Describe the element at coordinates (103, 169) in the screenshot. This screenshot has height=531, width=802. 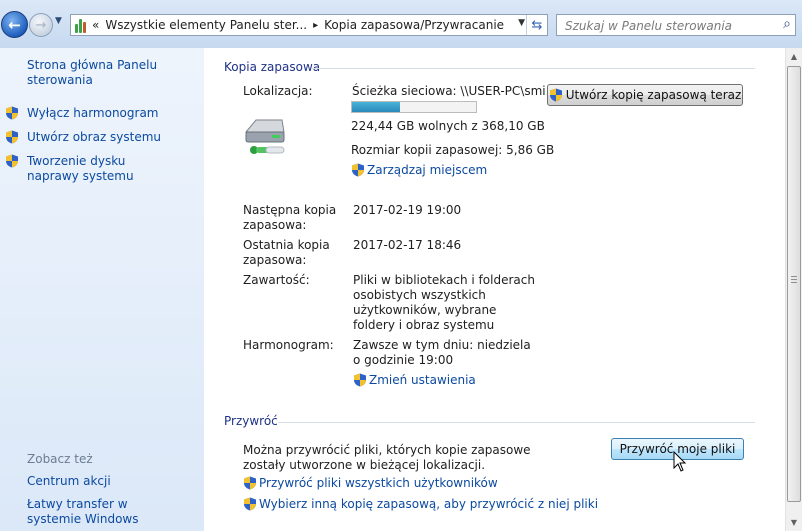
I see `sidebar-item-label: Tworzenie dysku naprawy systemu` at that location.